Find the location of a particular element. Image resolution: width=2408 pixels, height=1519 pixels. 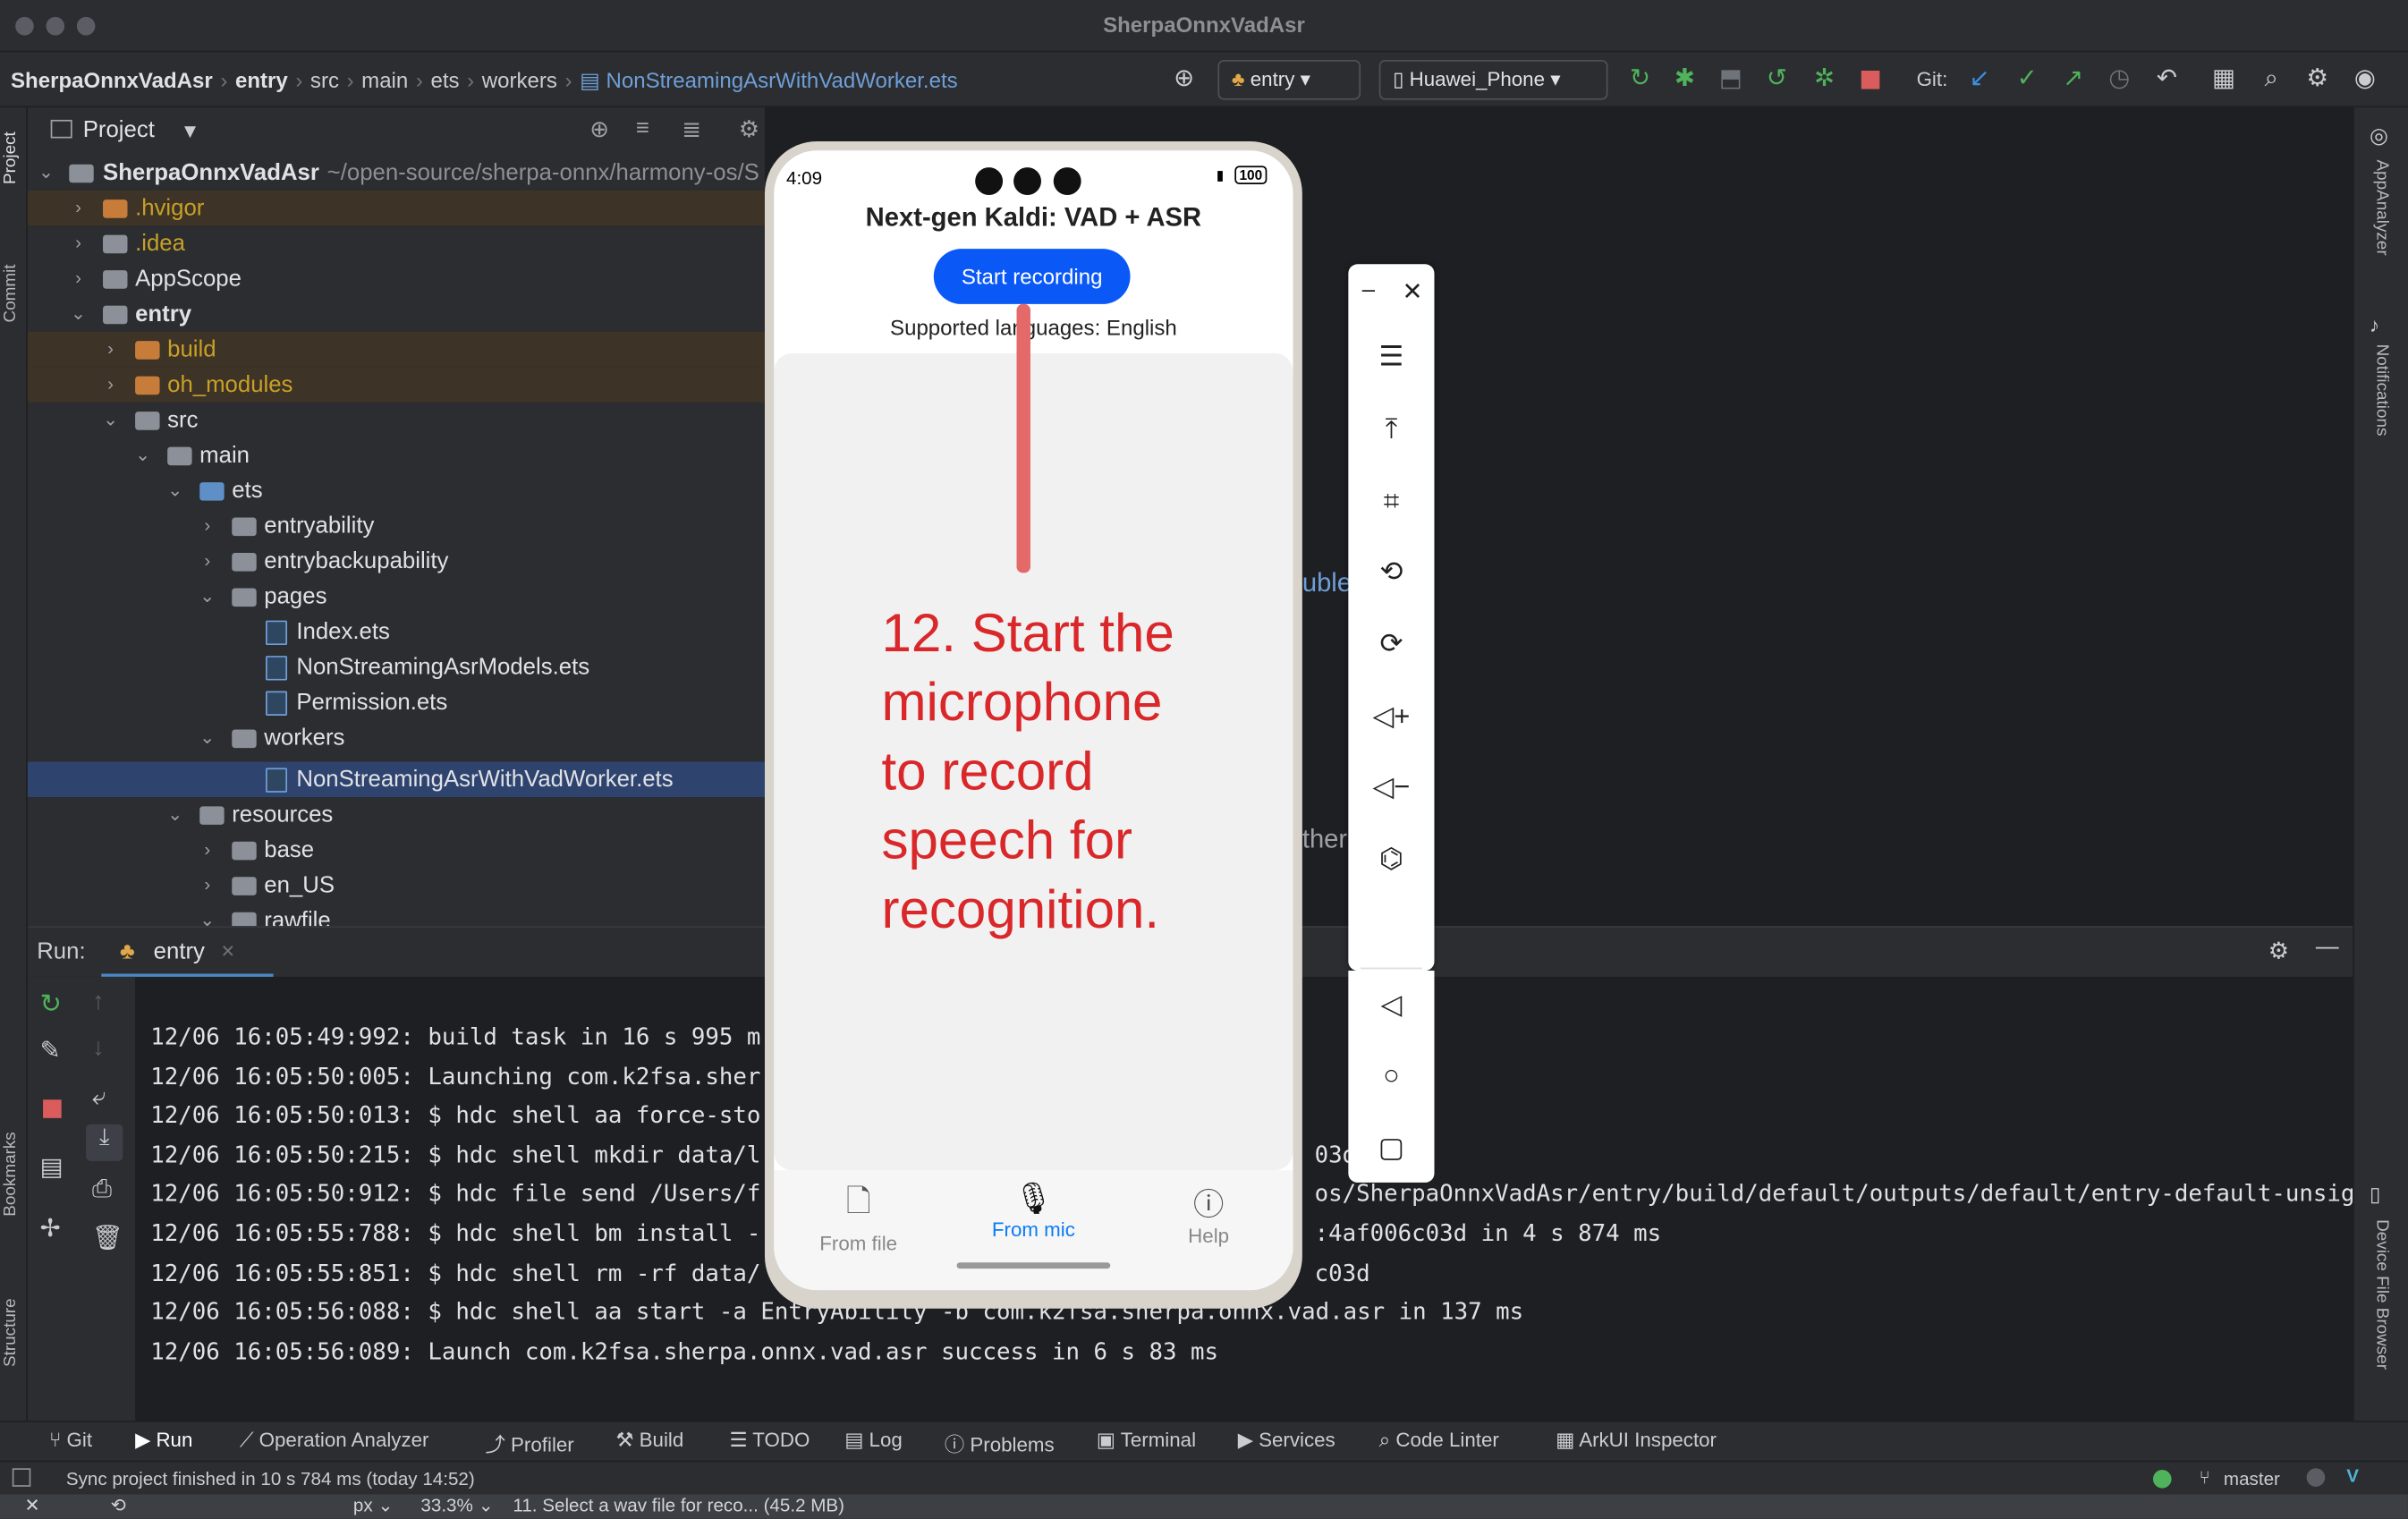

account-icon: ◉ is located at coordinates (2365, 79).